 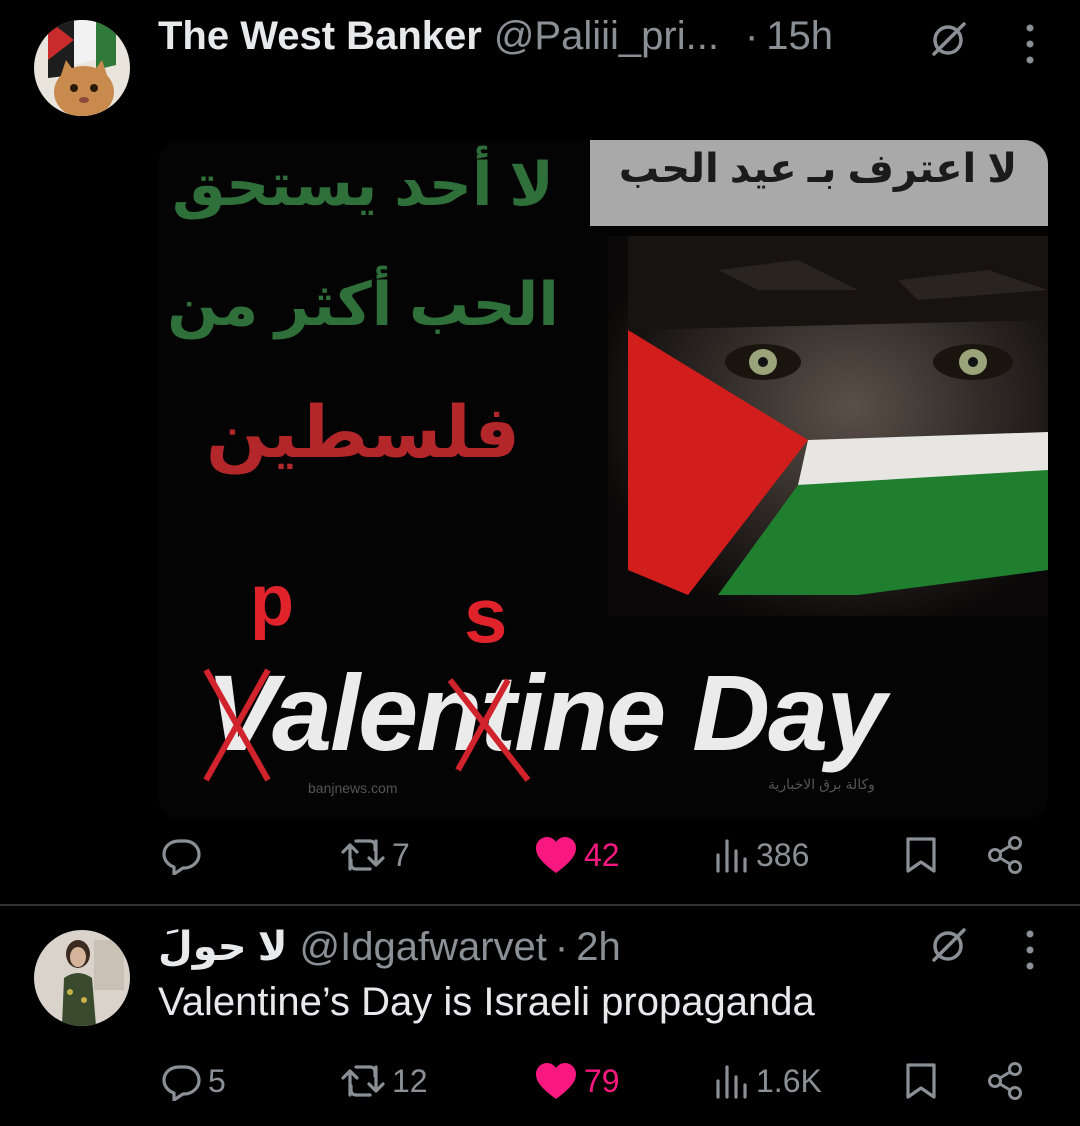 I want to click on reply-count: 5, so click(x=217, y=1080).